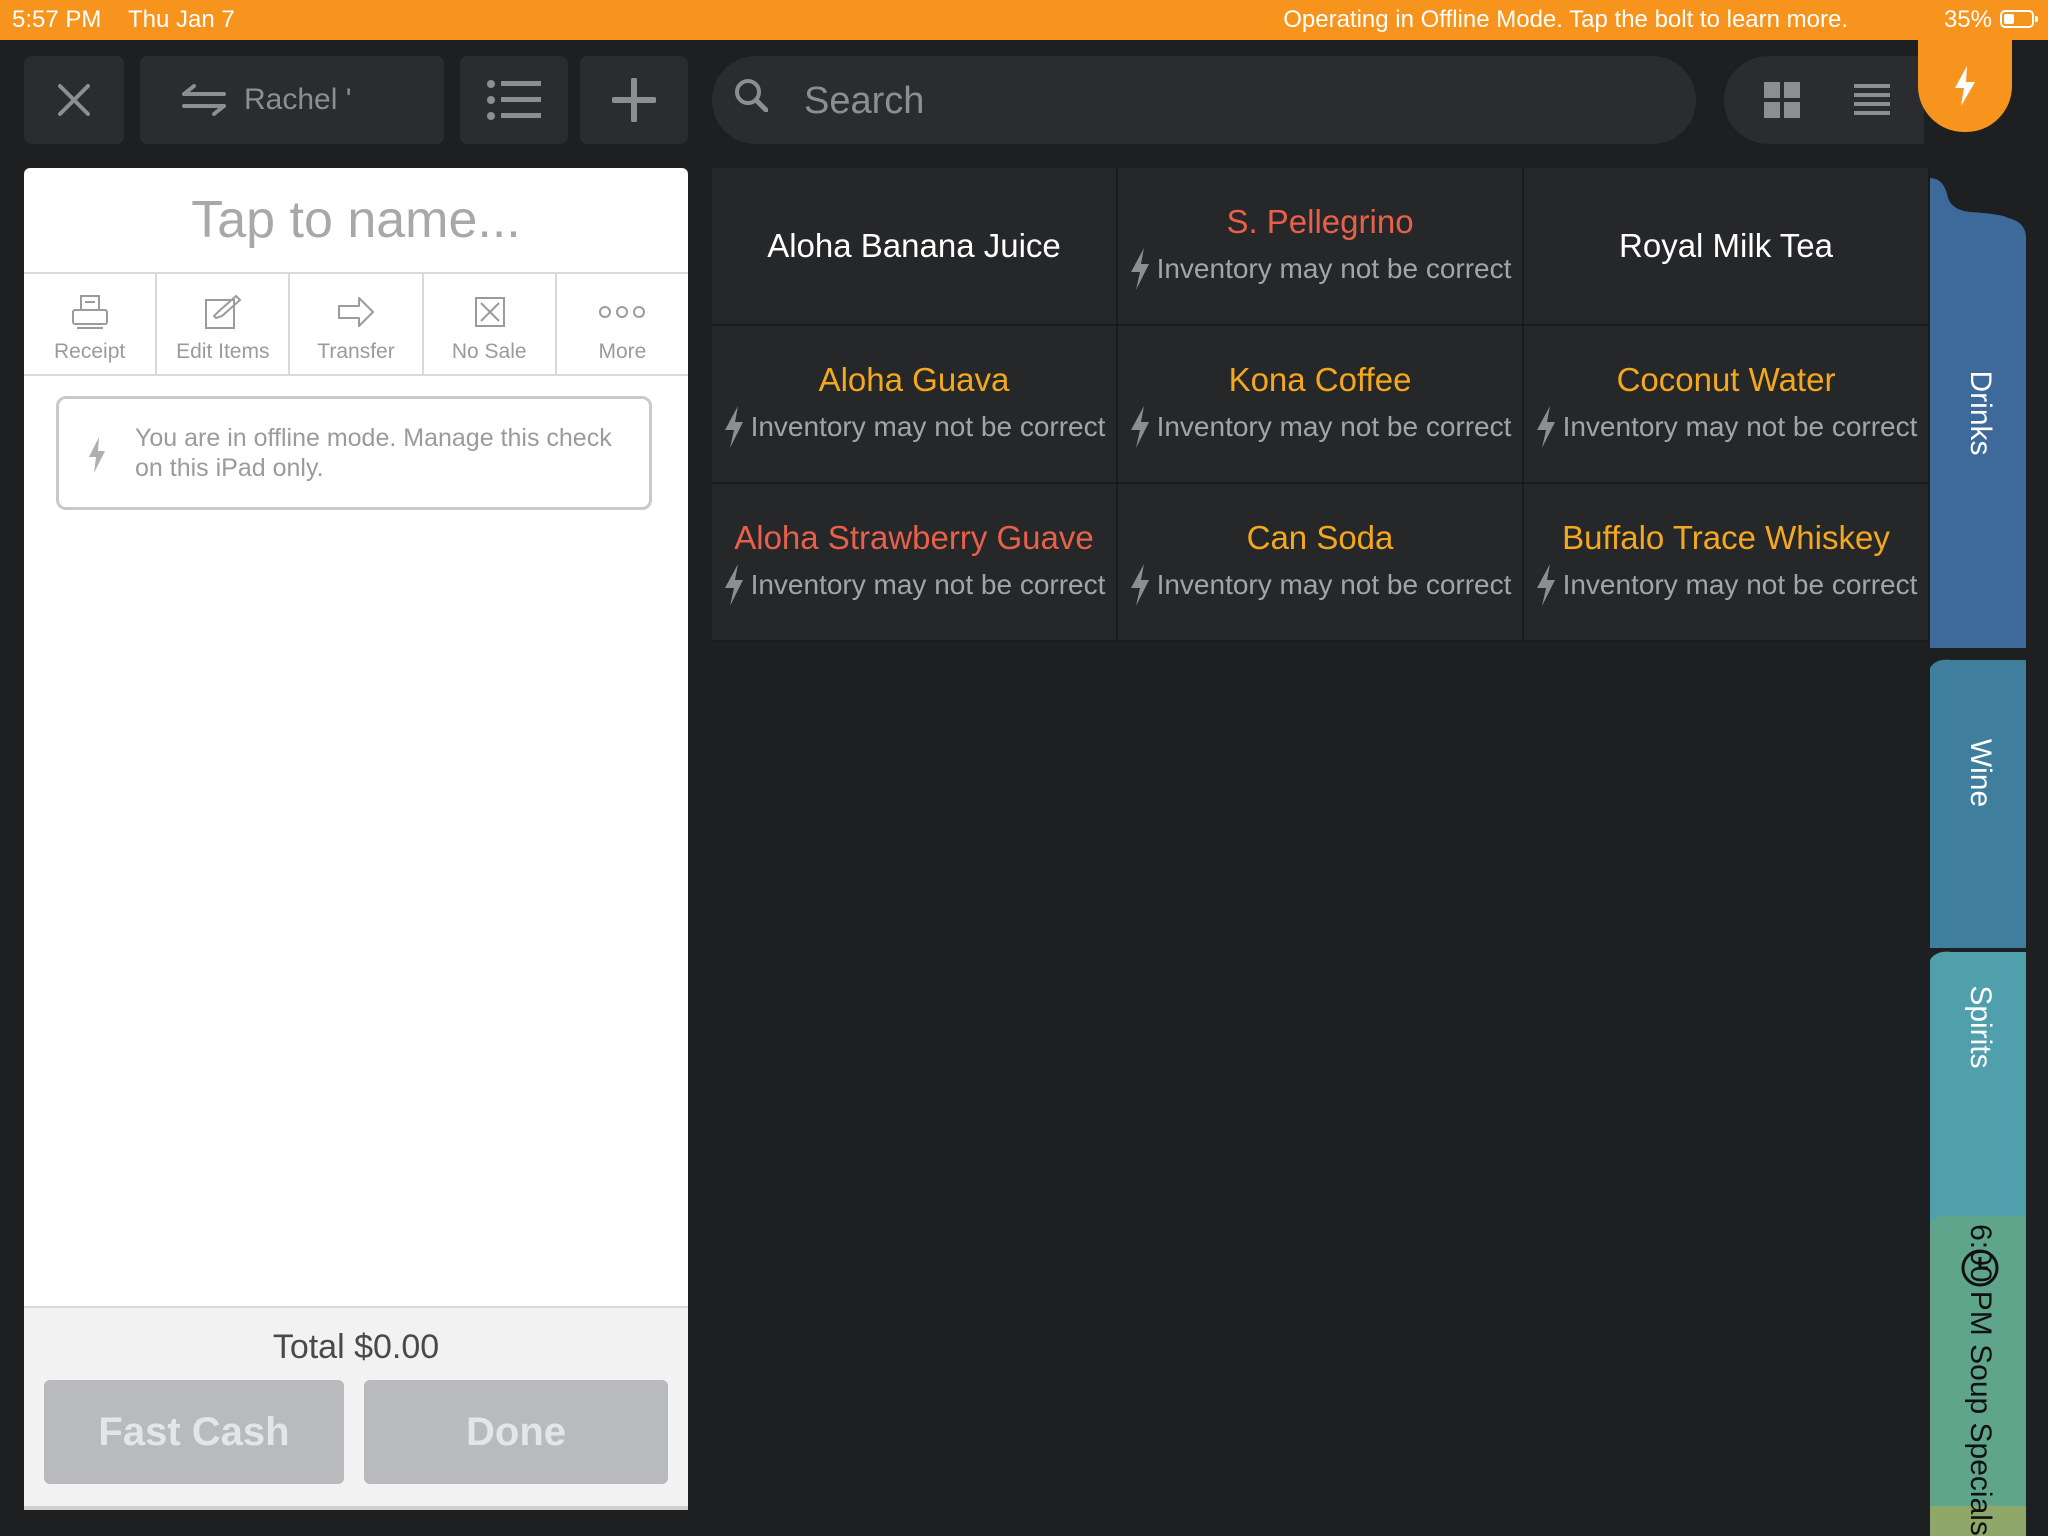  I want to click on menu-item-name: Aloha Banana Juice, so click(914, 245).